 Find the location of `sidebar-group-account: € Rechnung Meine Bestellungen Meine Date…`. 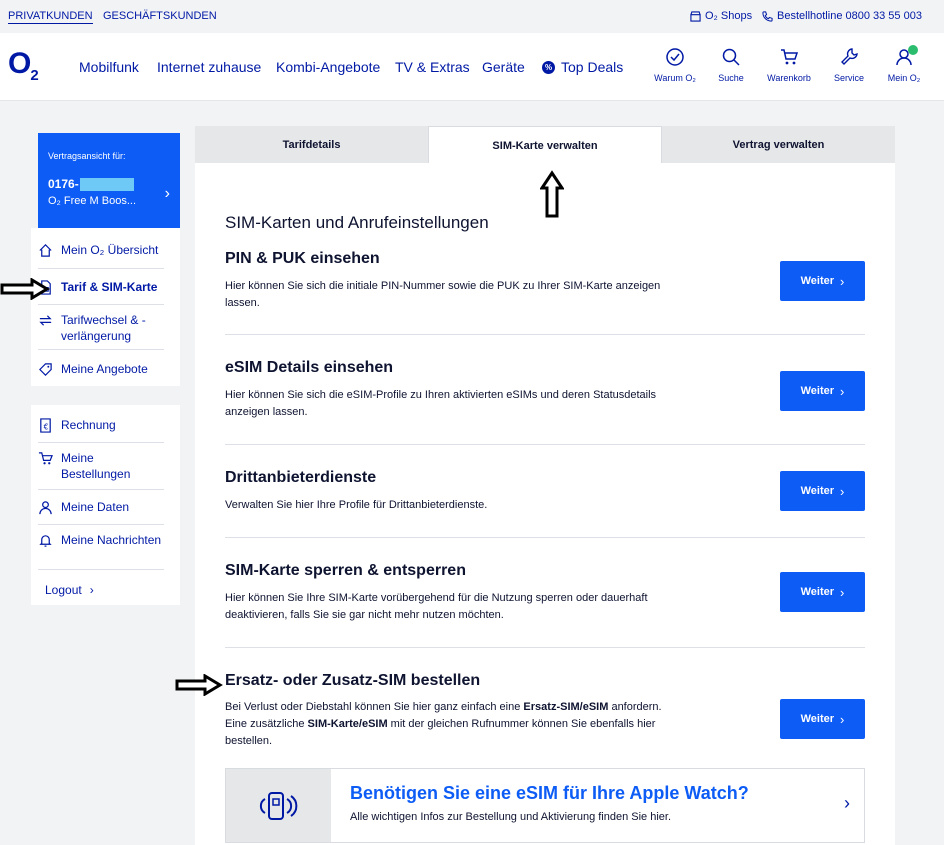

sidebar-group-account: € Rechnung Meine Bestellungen Meine Date… is located at coordinates (105, 505).